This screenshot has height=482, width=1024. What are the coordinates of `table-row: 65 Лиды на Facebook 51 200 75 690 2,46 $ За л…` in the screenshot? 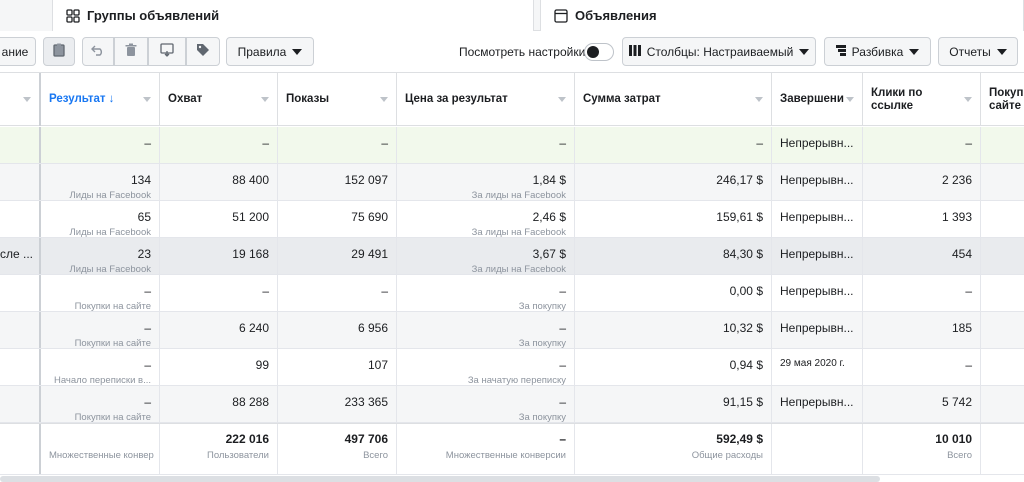 It's located at (512, 219).